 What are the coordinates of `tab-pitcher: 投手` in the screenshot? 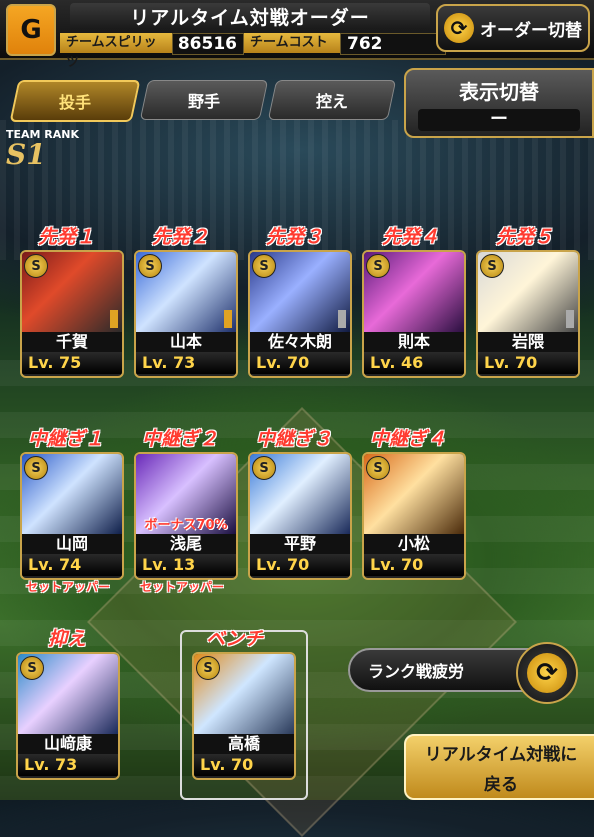 It's located at (75, 101).